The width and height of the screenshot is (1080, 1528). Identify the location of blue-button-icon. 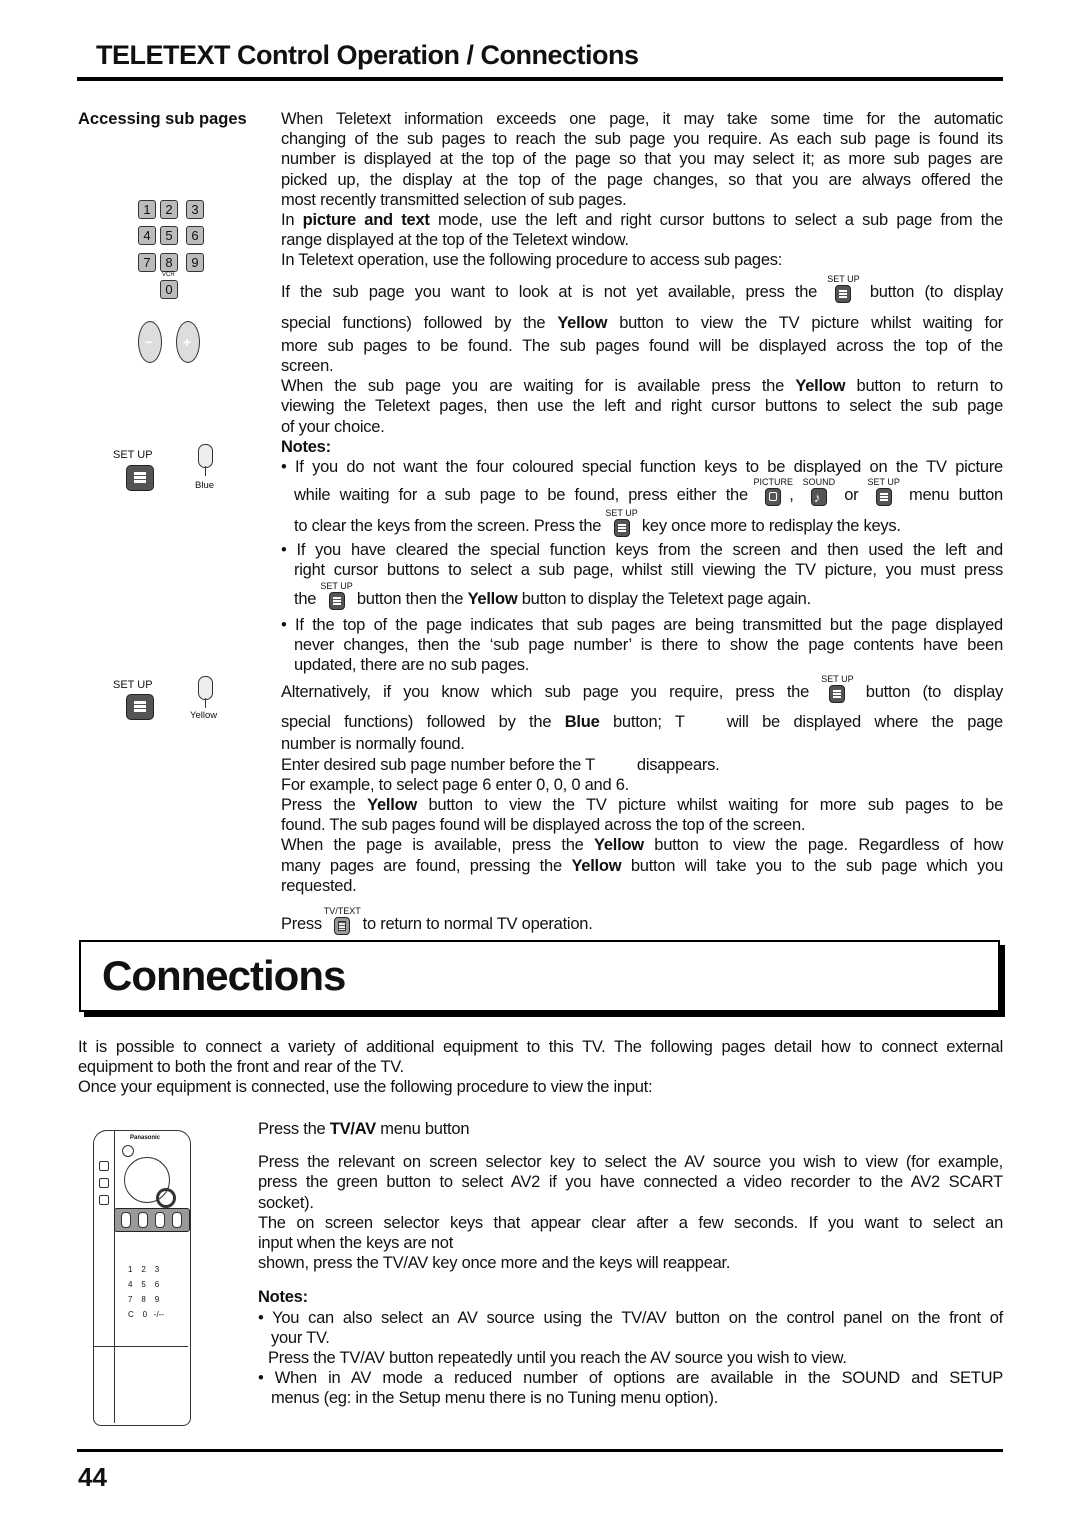
(205, 456).